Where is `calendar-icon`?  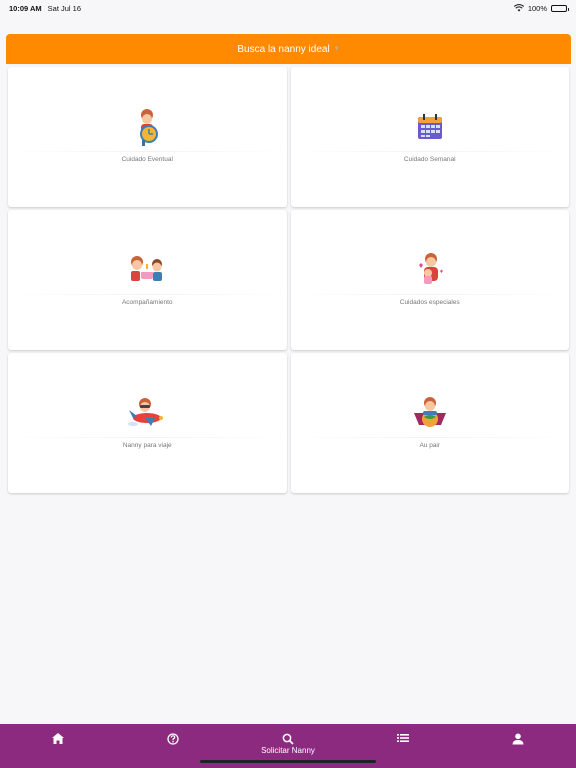 calendar-icon is located at coordinates (430, 127).